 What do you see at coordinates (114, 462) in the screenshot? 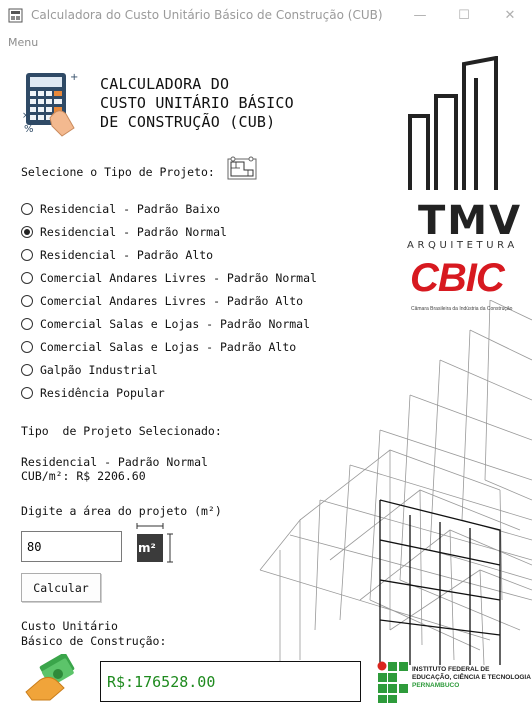
I see `selected-type-value: Residencial - Padrão Normal` at bounding box center [114, 462].